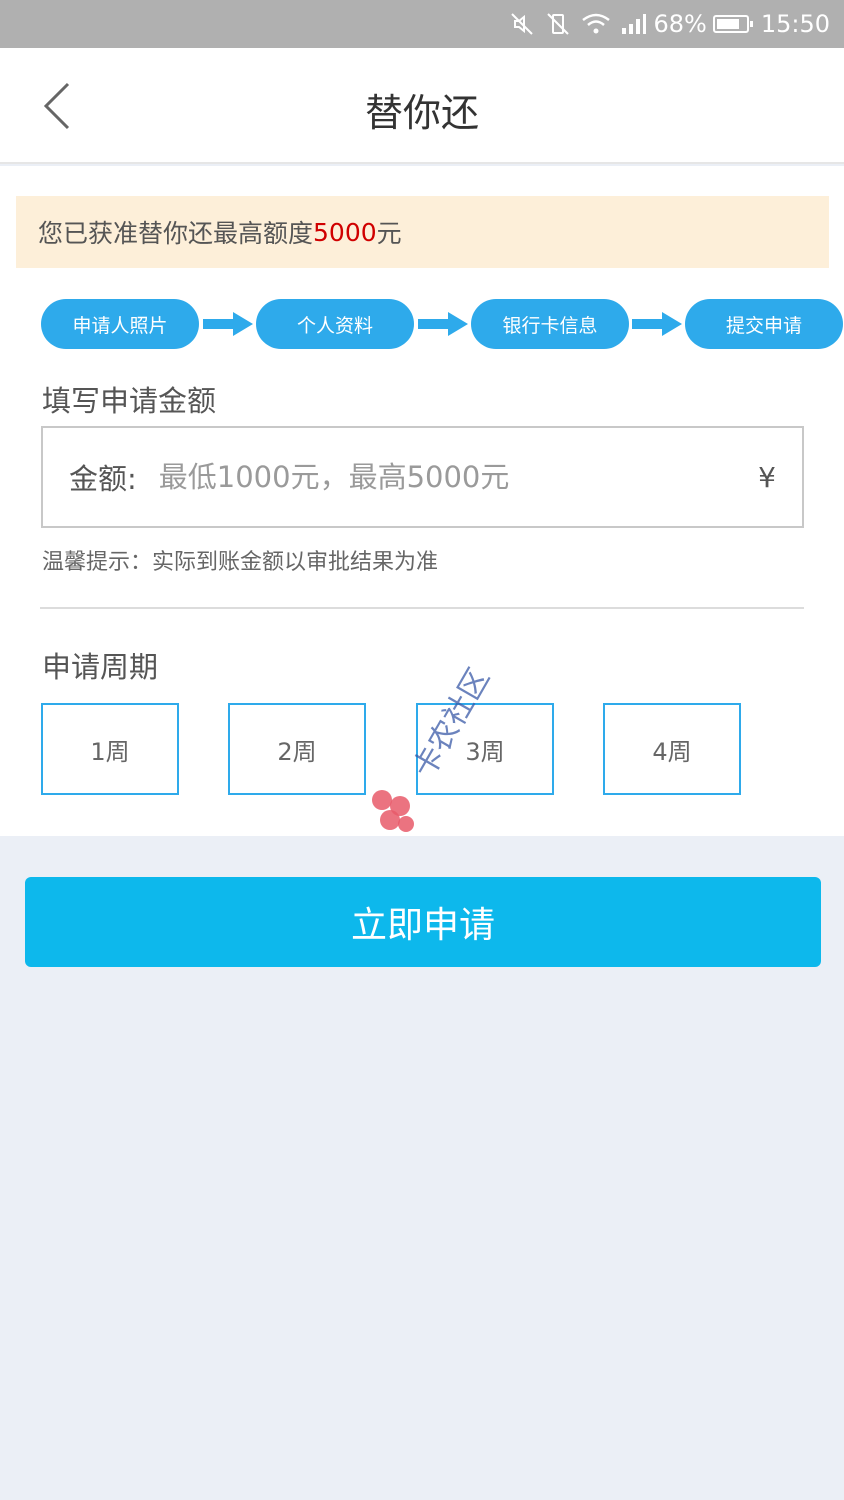 The height and width of the screenshot is (1500, 844). I want to click on period-option-2w: 2周, so click(297, 749).